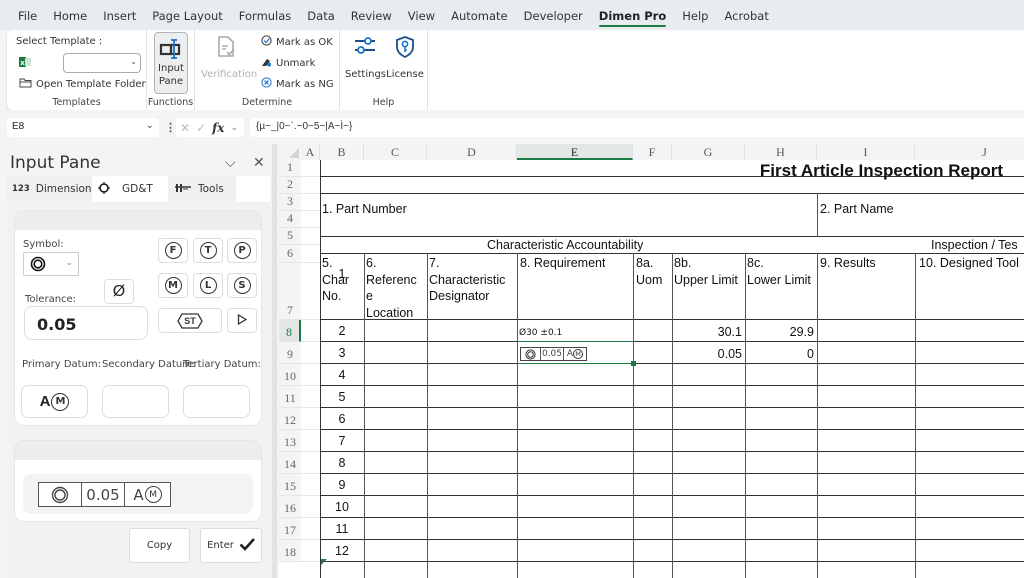 The image size is (1024, 578). Describe the element at coordinates (342, 274) in the screenshot. I see `char-no-cell: 1` at that location.